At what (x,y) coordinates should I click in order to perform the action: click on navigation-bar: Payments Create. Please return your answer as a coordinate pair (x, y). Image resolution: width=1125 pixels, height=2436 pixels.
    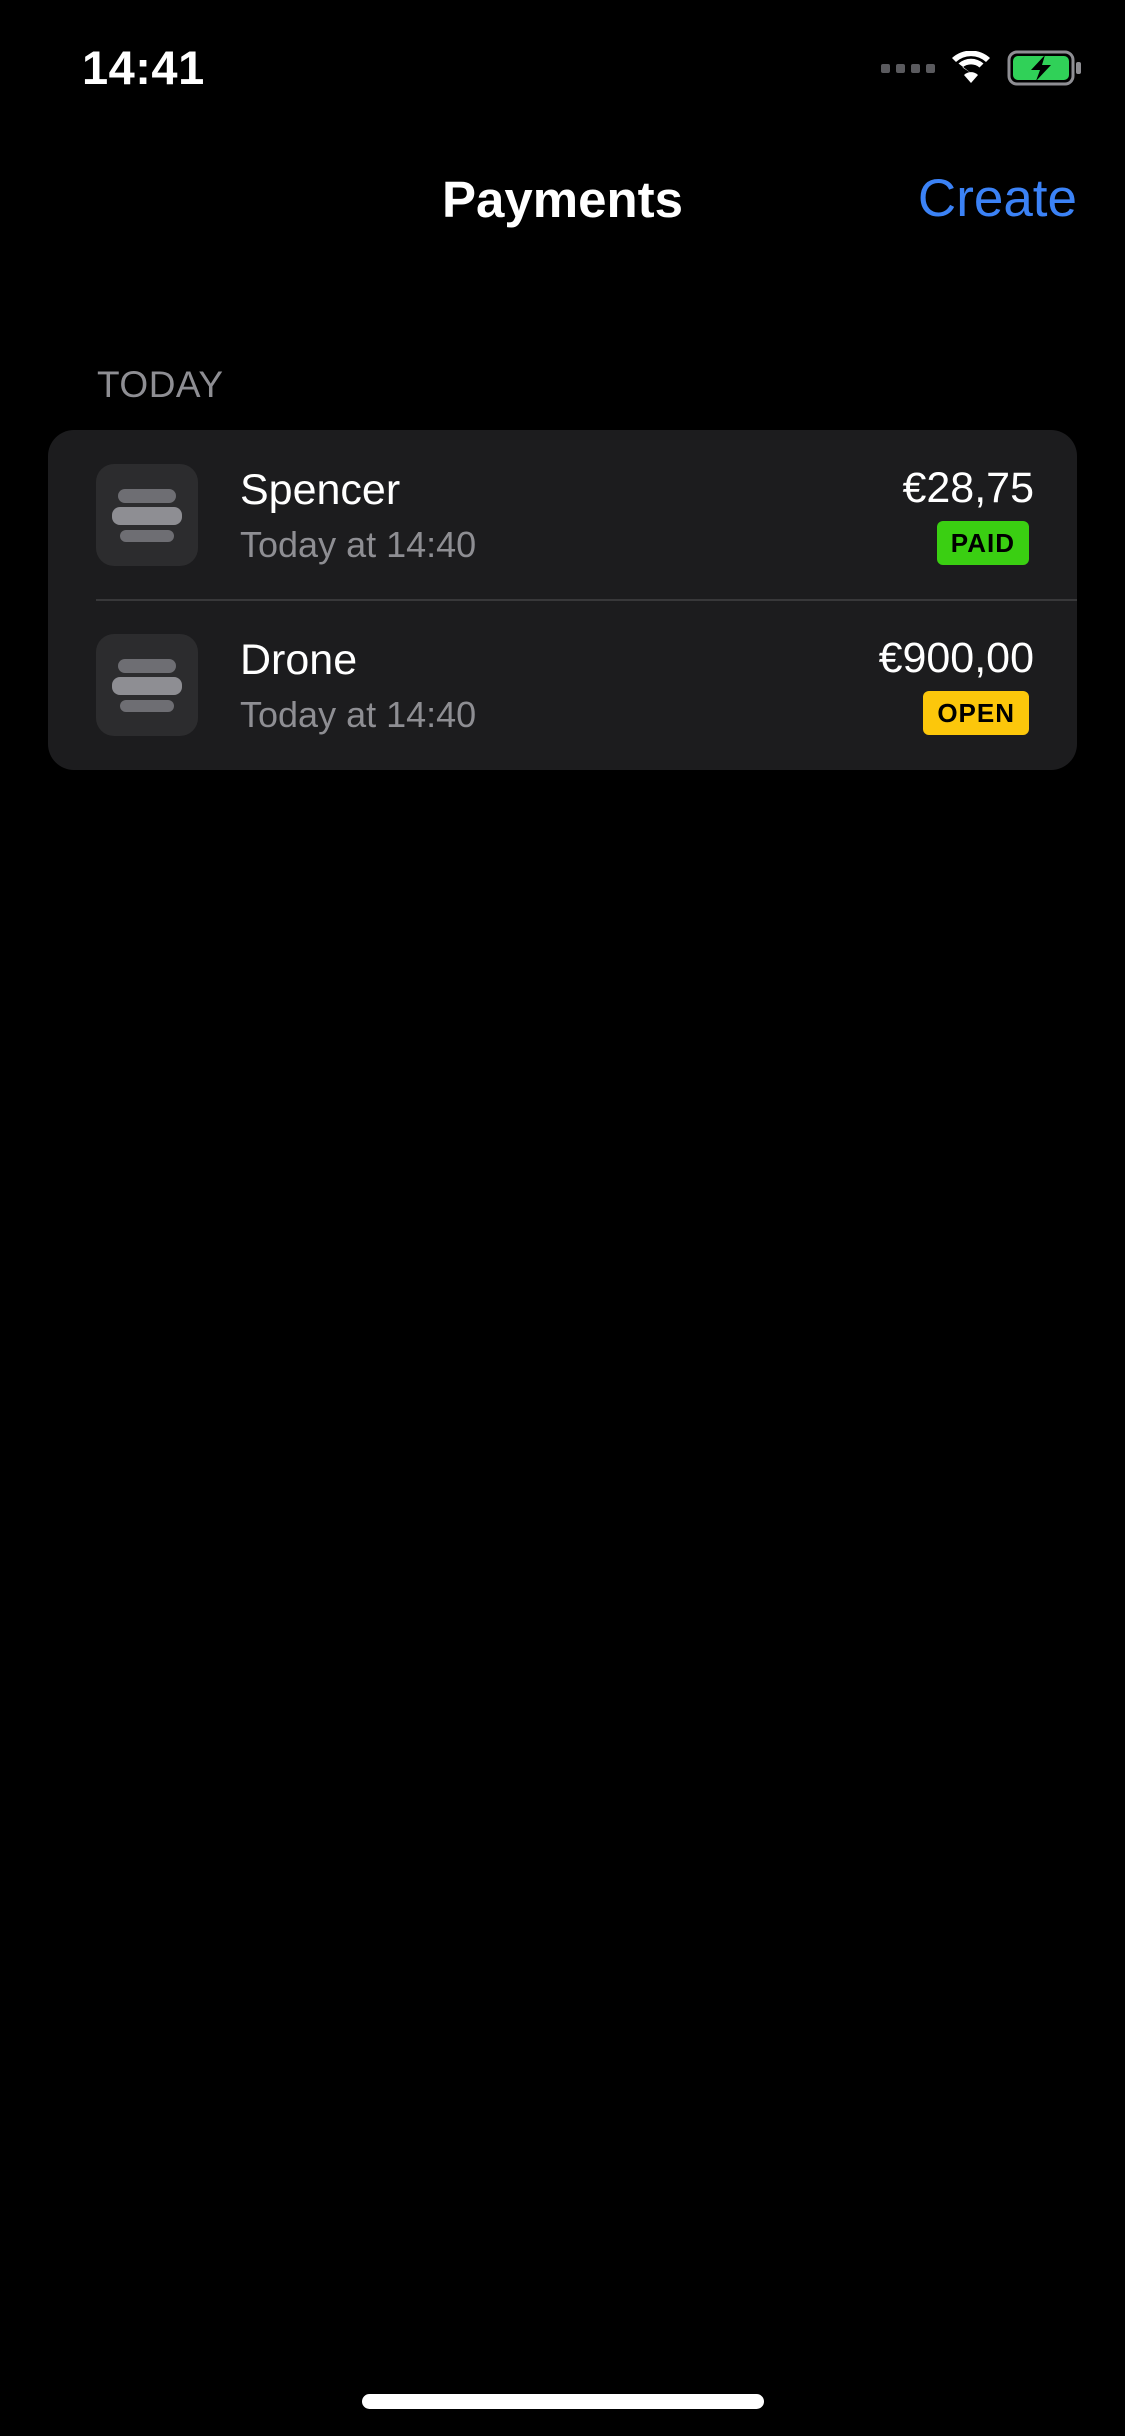
    Looking at the image, I should click on (562, 198).